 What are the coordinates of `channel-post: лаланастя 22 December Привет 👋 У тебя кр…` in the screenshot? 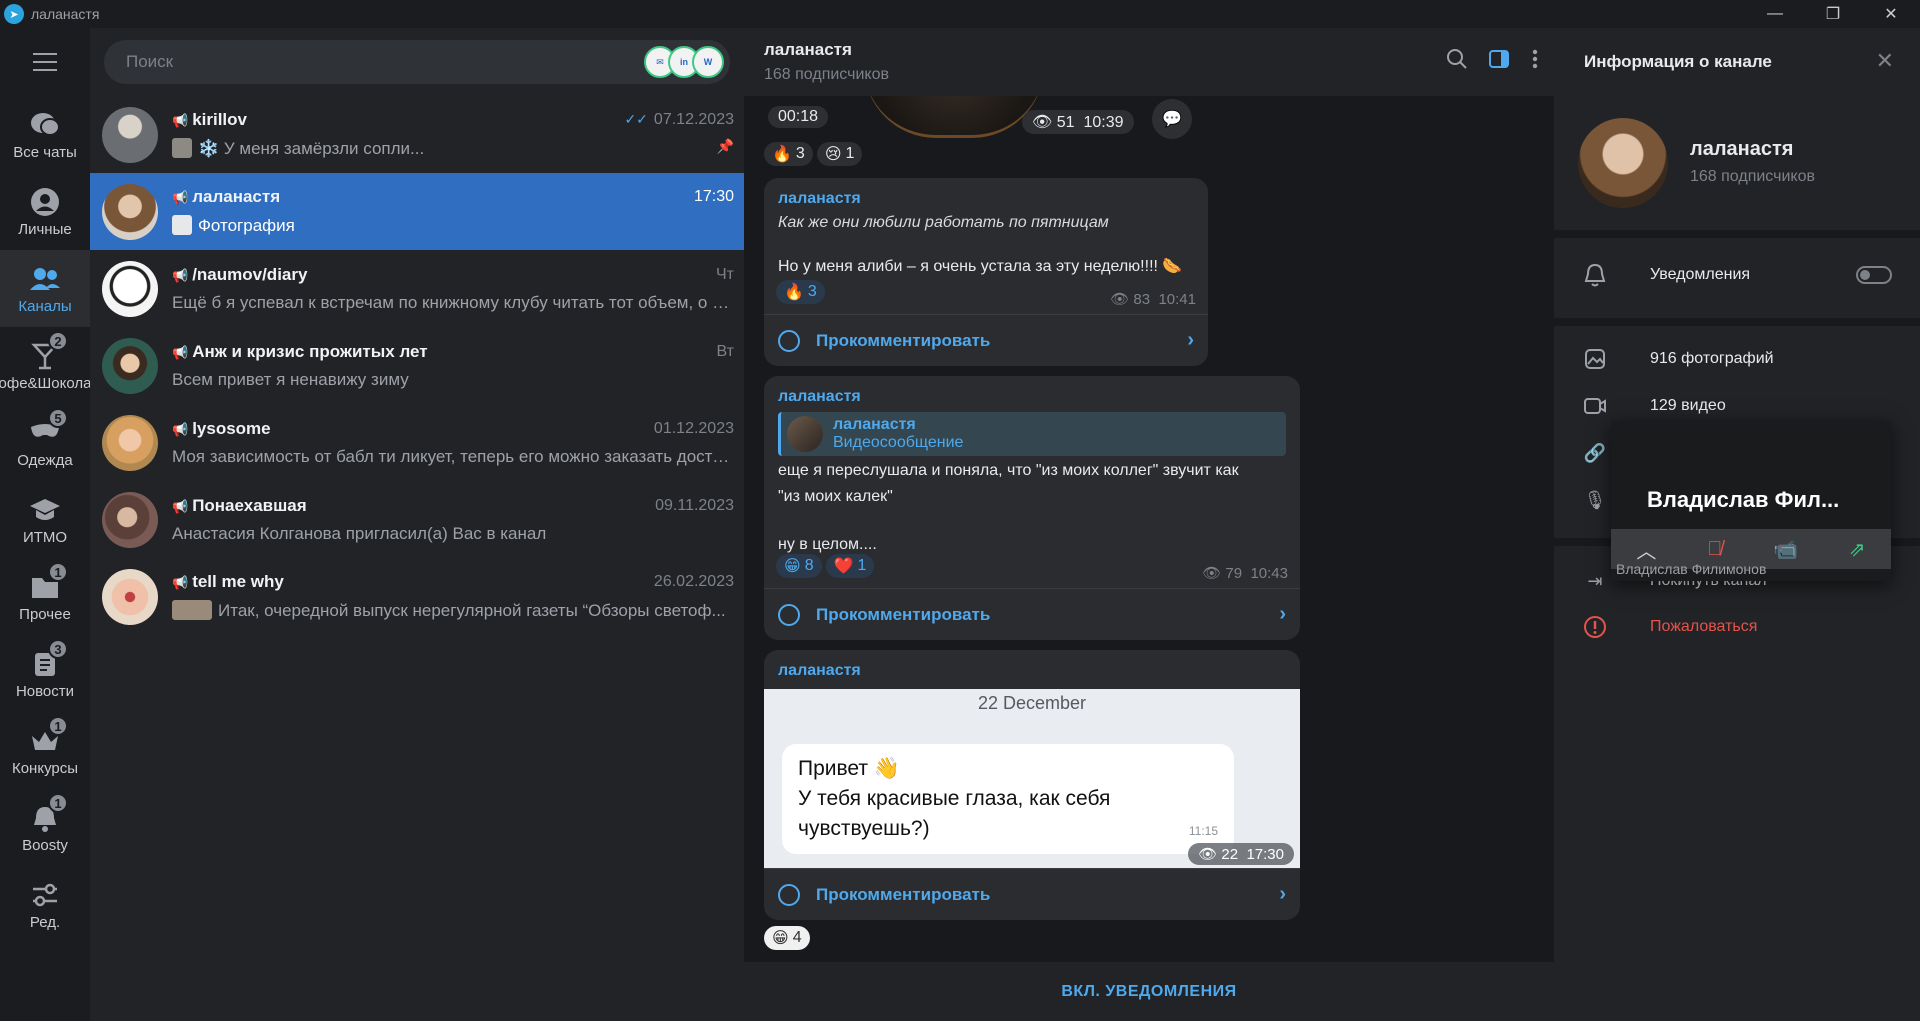 It's located at (1032, 785).